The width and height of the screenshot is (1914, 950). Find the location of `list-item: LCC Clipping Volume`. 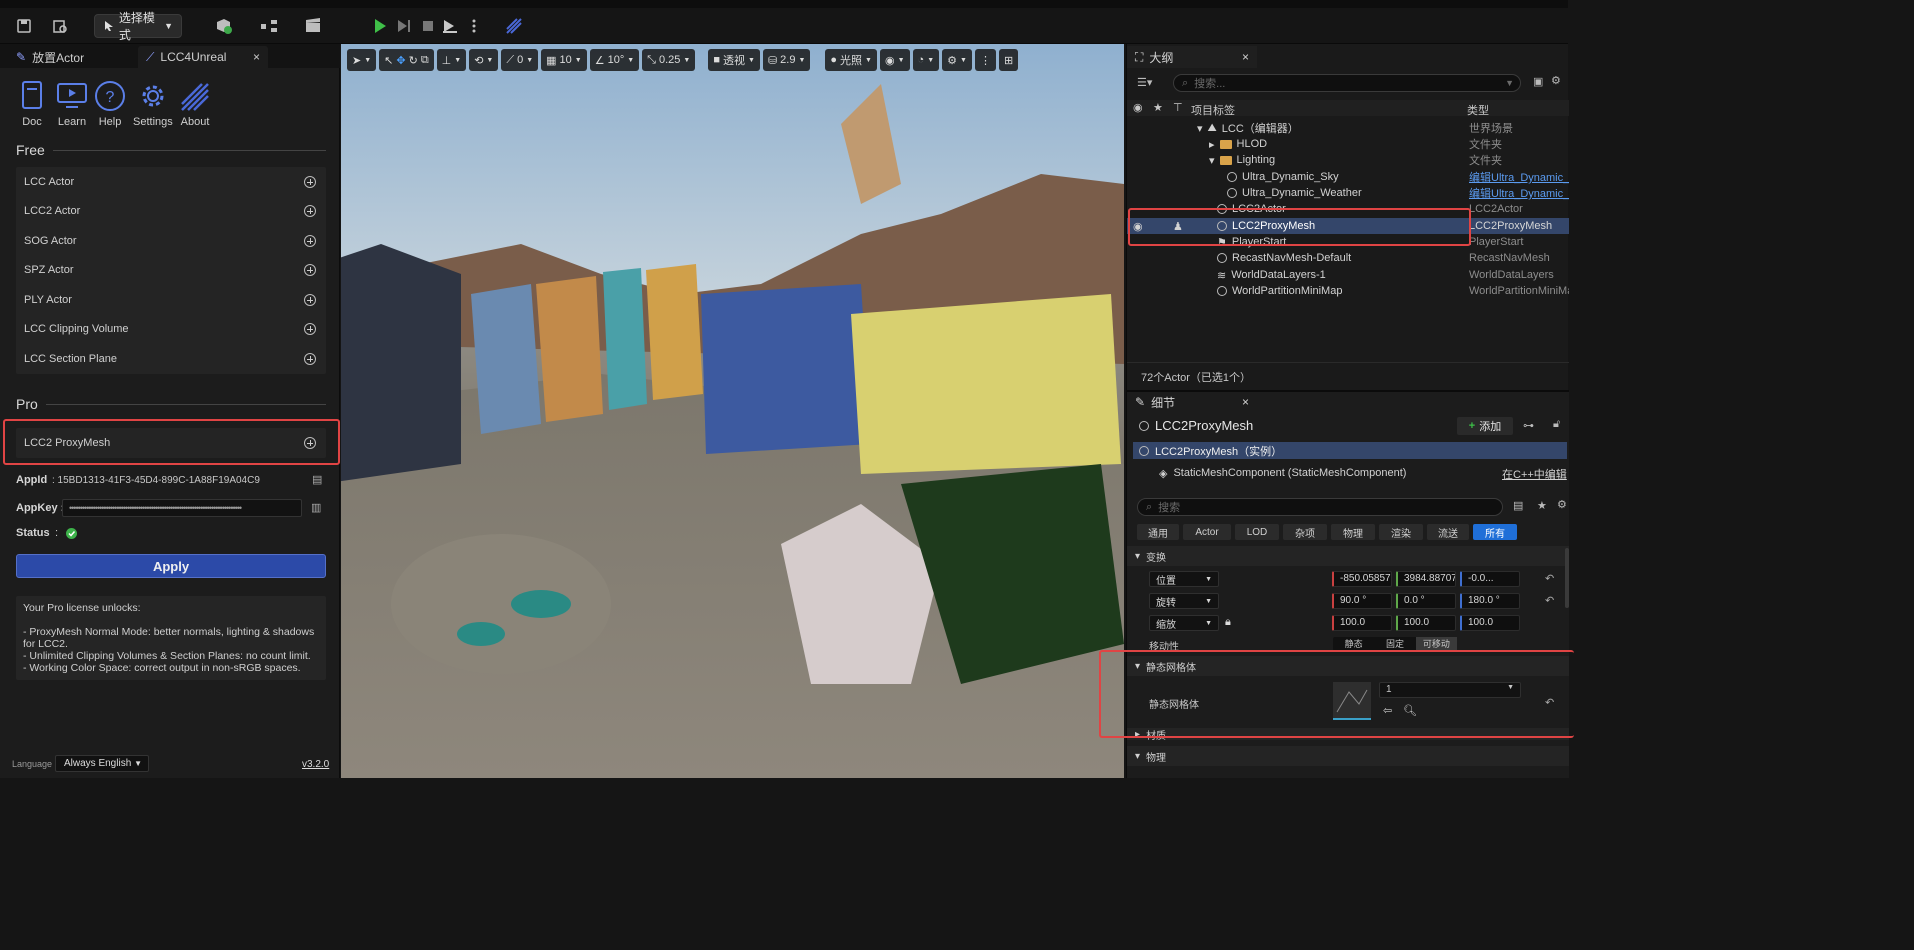

list-item: LCC Clipping Volume is located at coordinates (171, 330).